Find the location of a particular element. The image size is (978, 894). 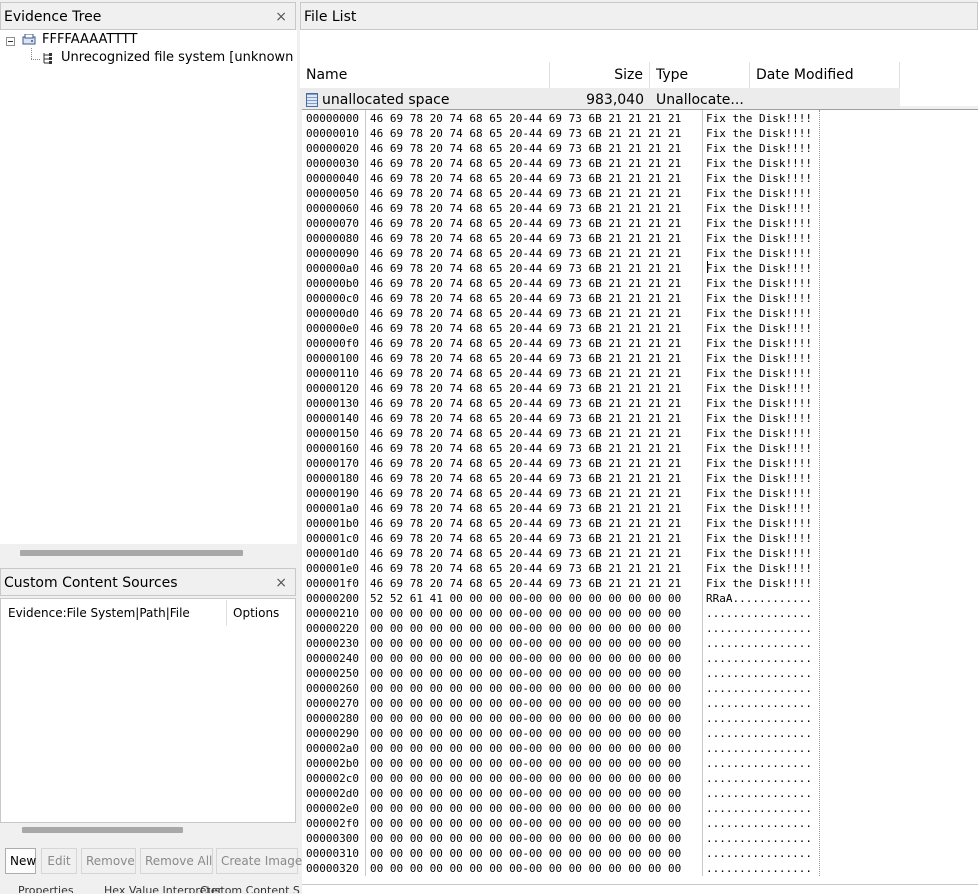

remove-button: Remove is located at coordinates (108, 861).